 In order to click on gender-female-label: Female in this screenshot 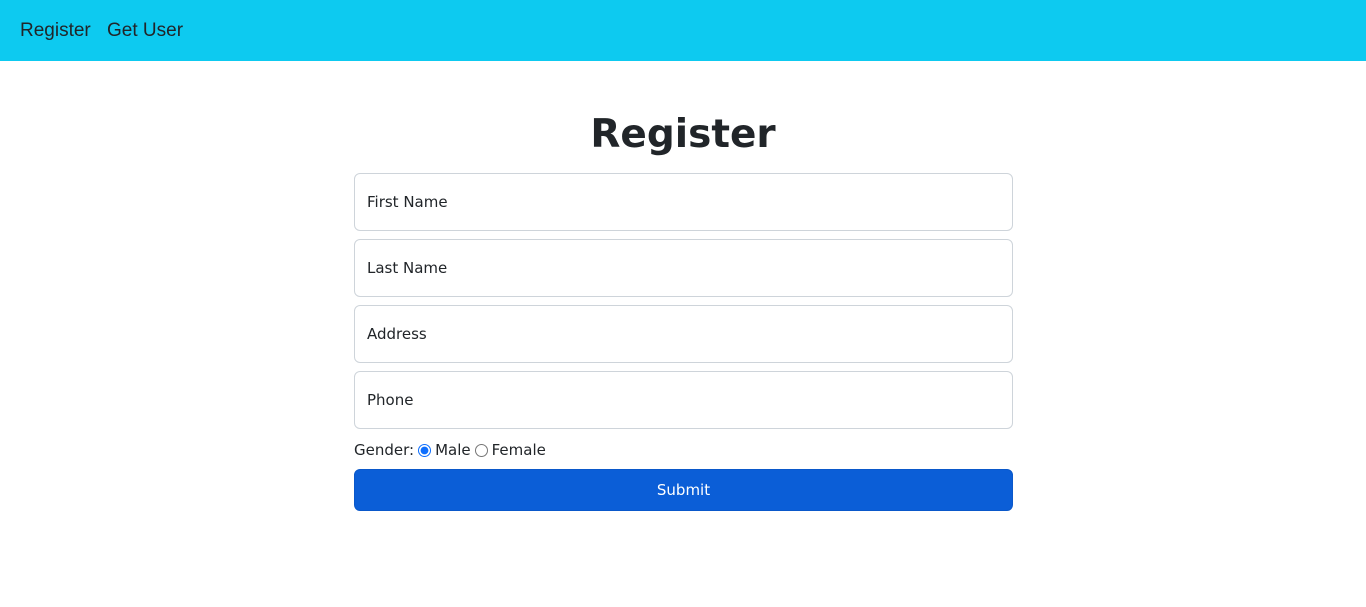, I will do `click(518, 450)`.